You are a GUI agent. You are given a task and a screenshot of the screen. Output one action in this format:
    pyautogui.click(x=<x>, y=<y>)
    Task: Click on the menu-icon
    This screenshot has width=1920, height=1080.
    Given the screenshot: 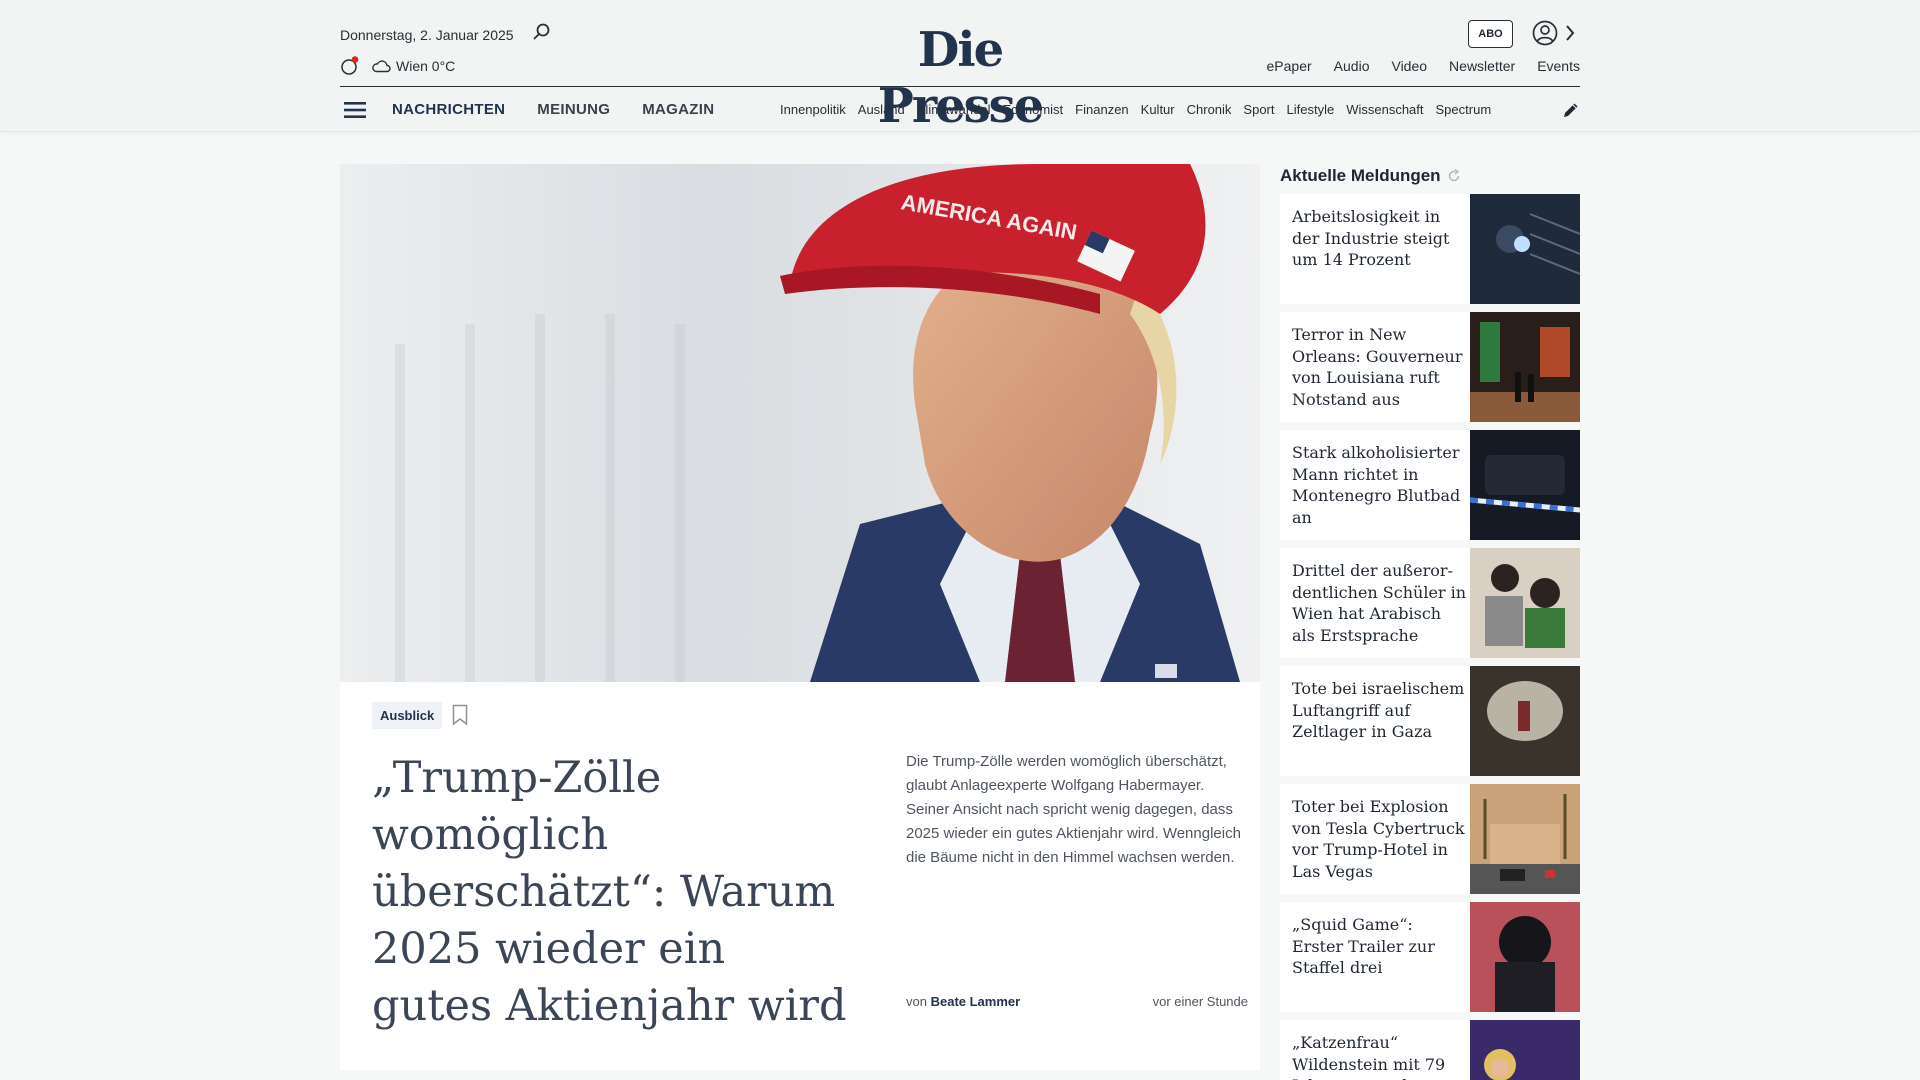 What is the action you would take?
    pyautogui.click(x=355, y=110)
    